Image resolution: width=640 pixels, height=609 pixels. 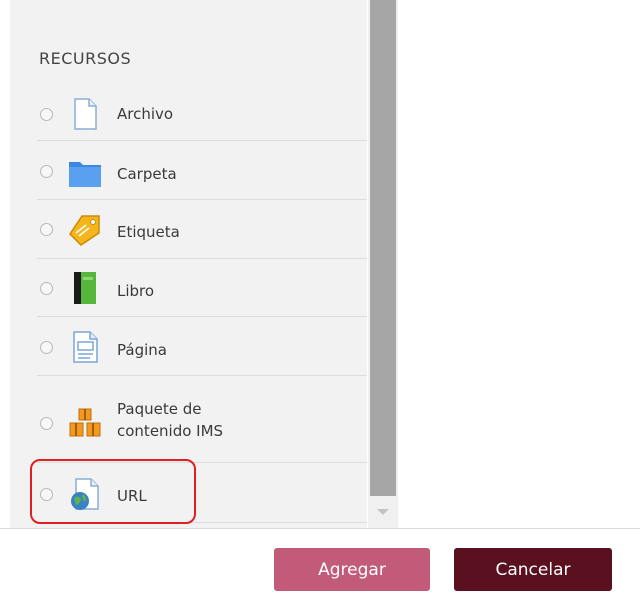 I want to click on dialog-footer: Agregar Cancelar, so click(x=320, y=568).